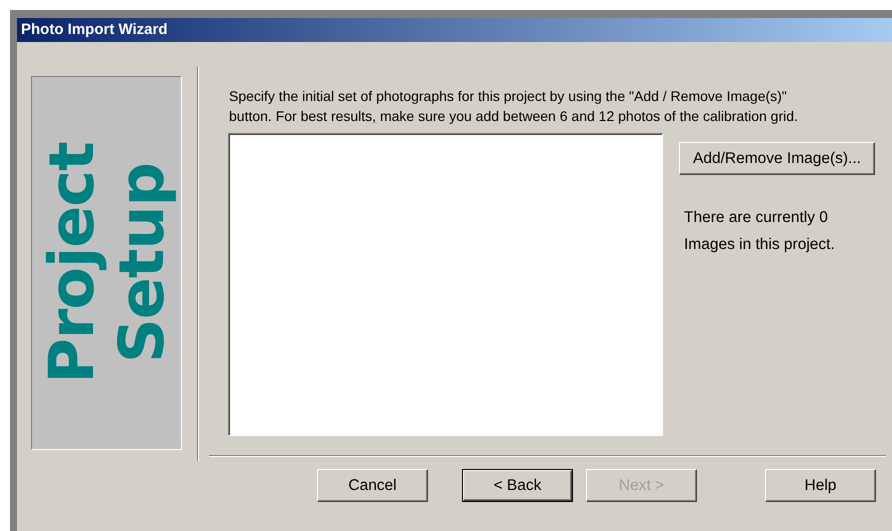 The width and height of the screenshot is (892, 531). Describe the element at coordinates (454, 30) in the screenshot. I see `window-title: Photo Import Wizard` at that location.